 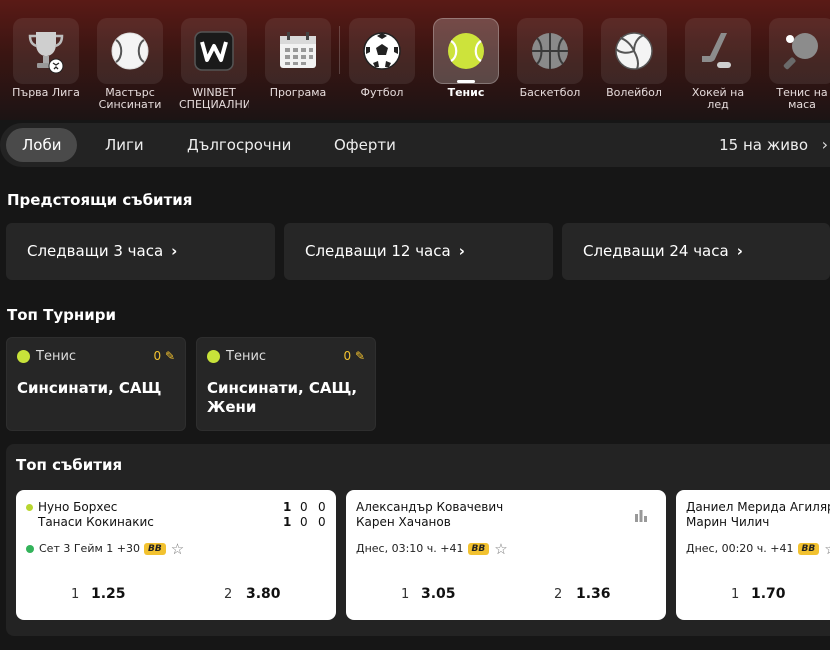 What do you see at coordinates (763, 145) in the screenshot?
I see `live-count-link: 15 на живо` at bounding box center [763, 145].